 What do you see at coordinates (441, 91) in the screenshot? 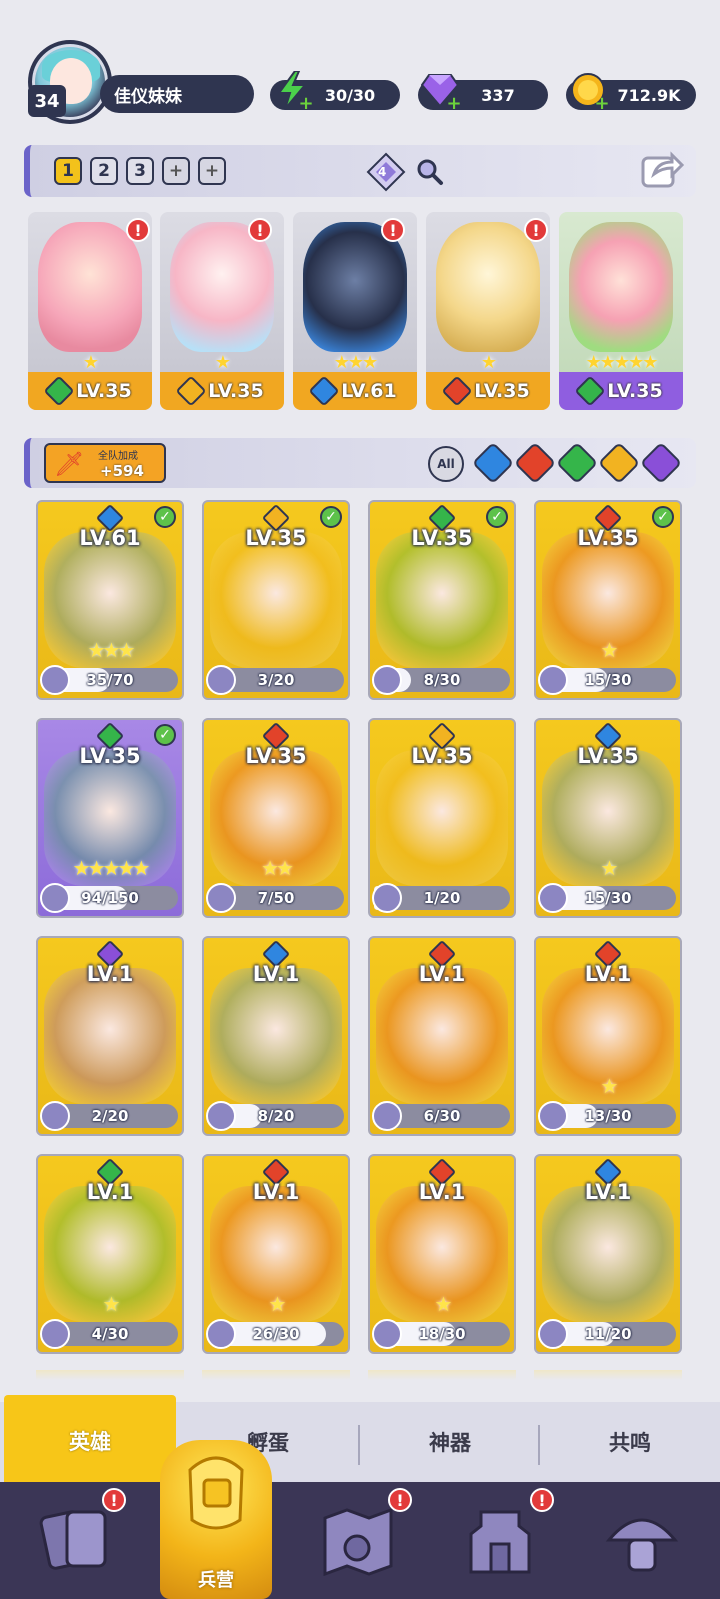
I see `gem-icon: +` at bounding box center [441, 91].